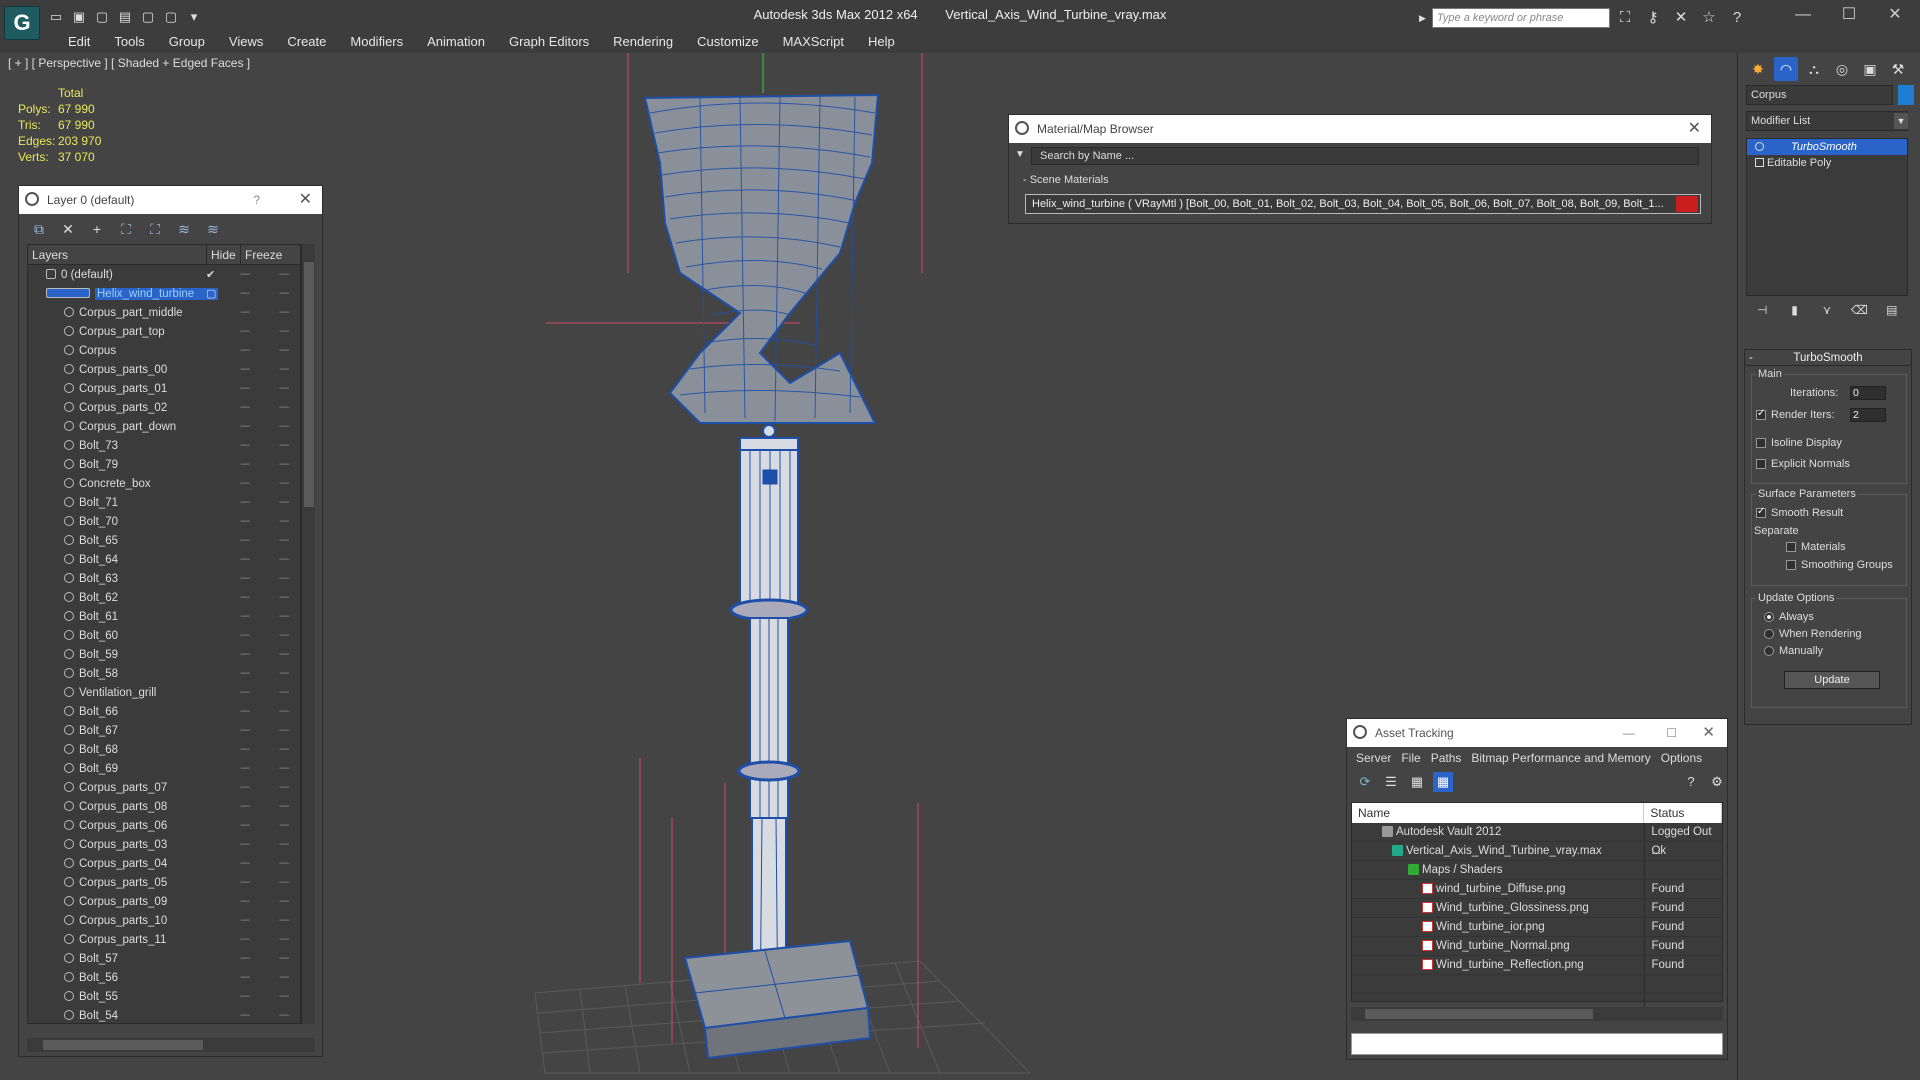 Image resolution: width=1920 pixels, height=1080 pixels. What do you see at coordinates (194, 17) in the screenshot?
I see `dropdown-arrow-icon: ▾` at bounding box center [194, 17].